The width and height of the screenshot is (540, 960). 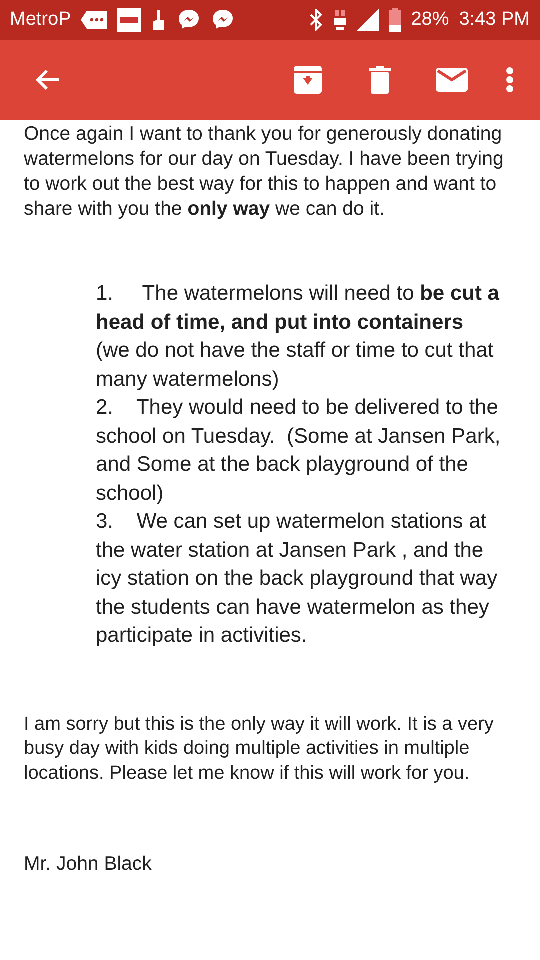 What do you see at coordinates (380, 80) in the screenshot?
I see `trash-icon` at bounding box center [380, 80].